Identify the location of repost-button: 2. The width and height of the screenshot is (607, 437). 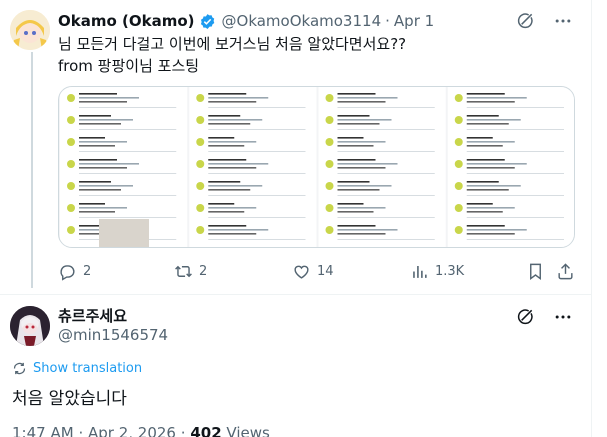
(190, 271).